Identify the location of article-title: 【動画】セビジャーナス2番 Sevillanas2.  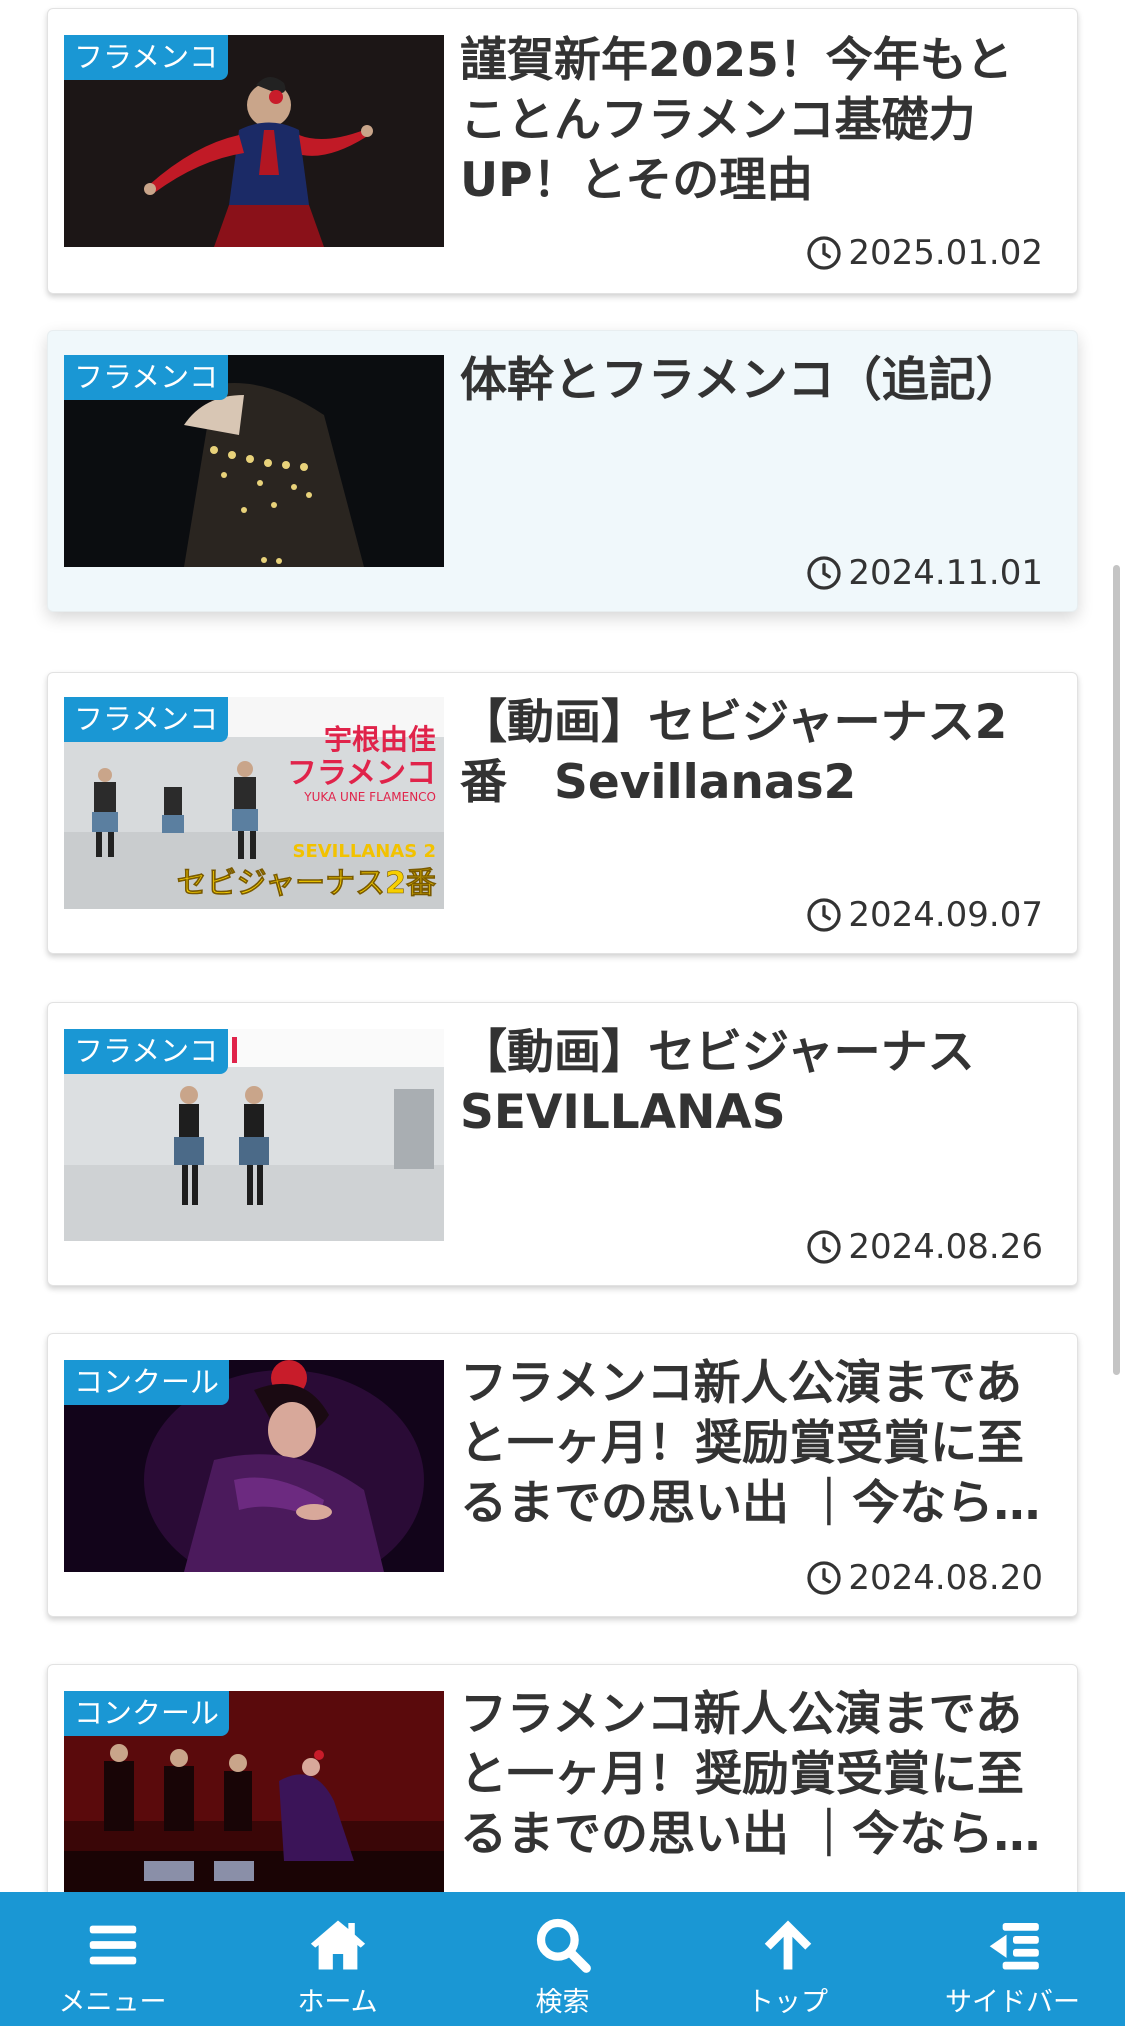
(756, 753).